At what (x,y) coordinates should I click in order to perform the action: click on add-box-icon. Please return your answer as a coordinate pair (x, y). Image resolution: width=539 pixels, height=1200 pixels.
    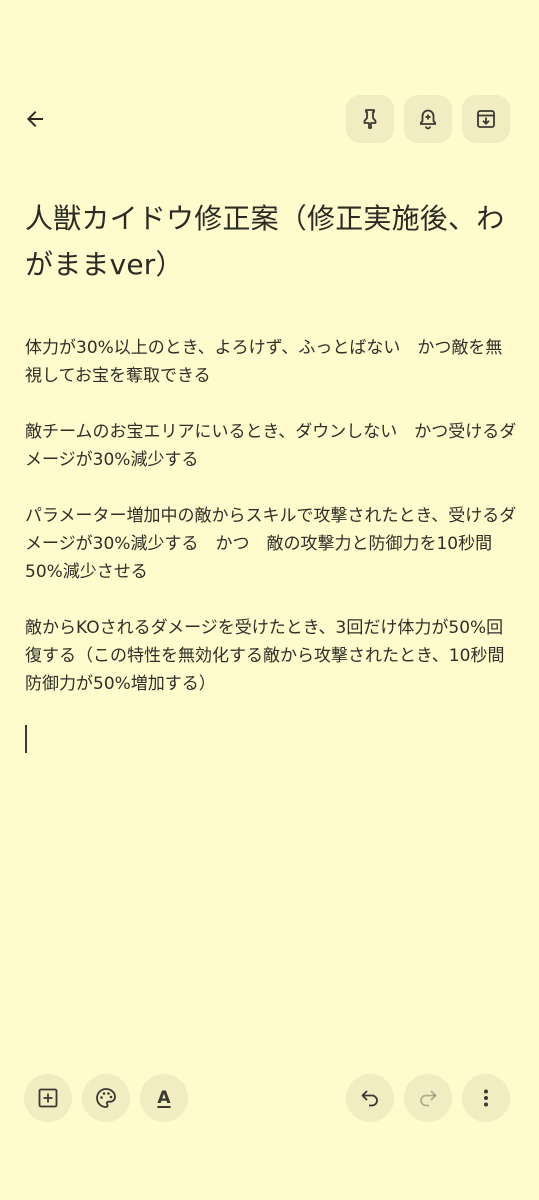
    Looking at the image, I should click on (48, 1098).